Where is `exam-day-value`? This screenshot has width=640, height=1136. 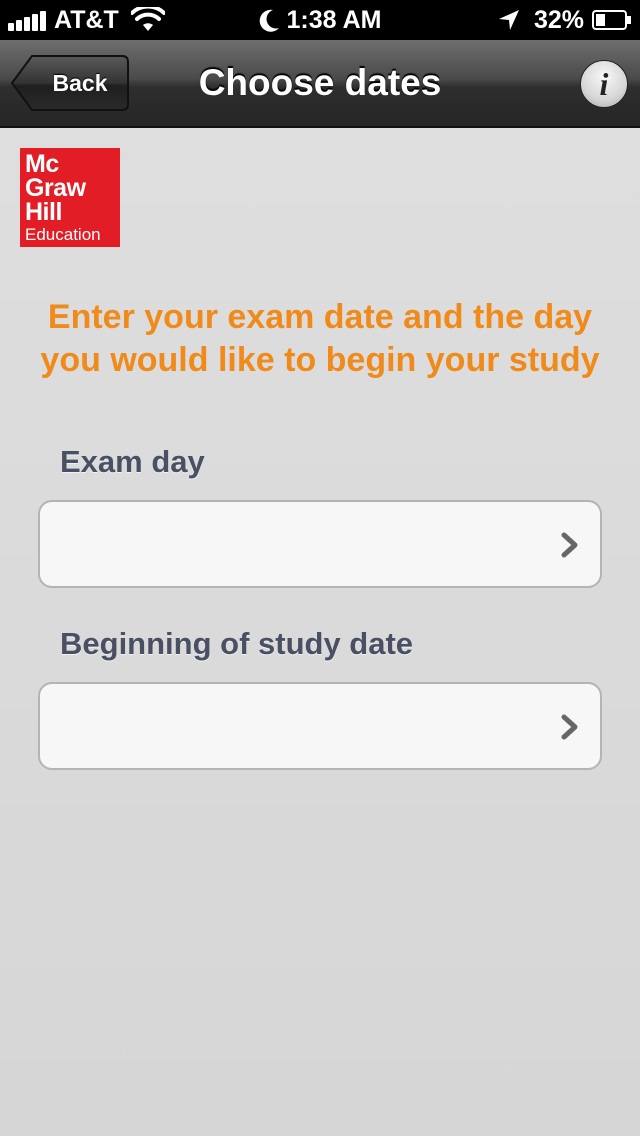 exam-day-value is located at coordinates (300, 544).